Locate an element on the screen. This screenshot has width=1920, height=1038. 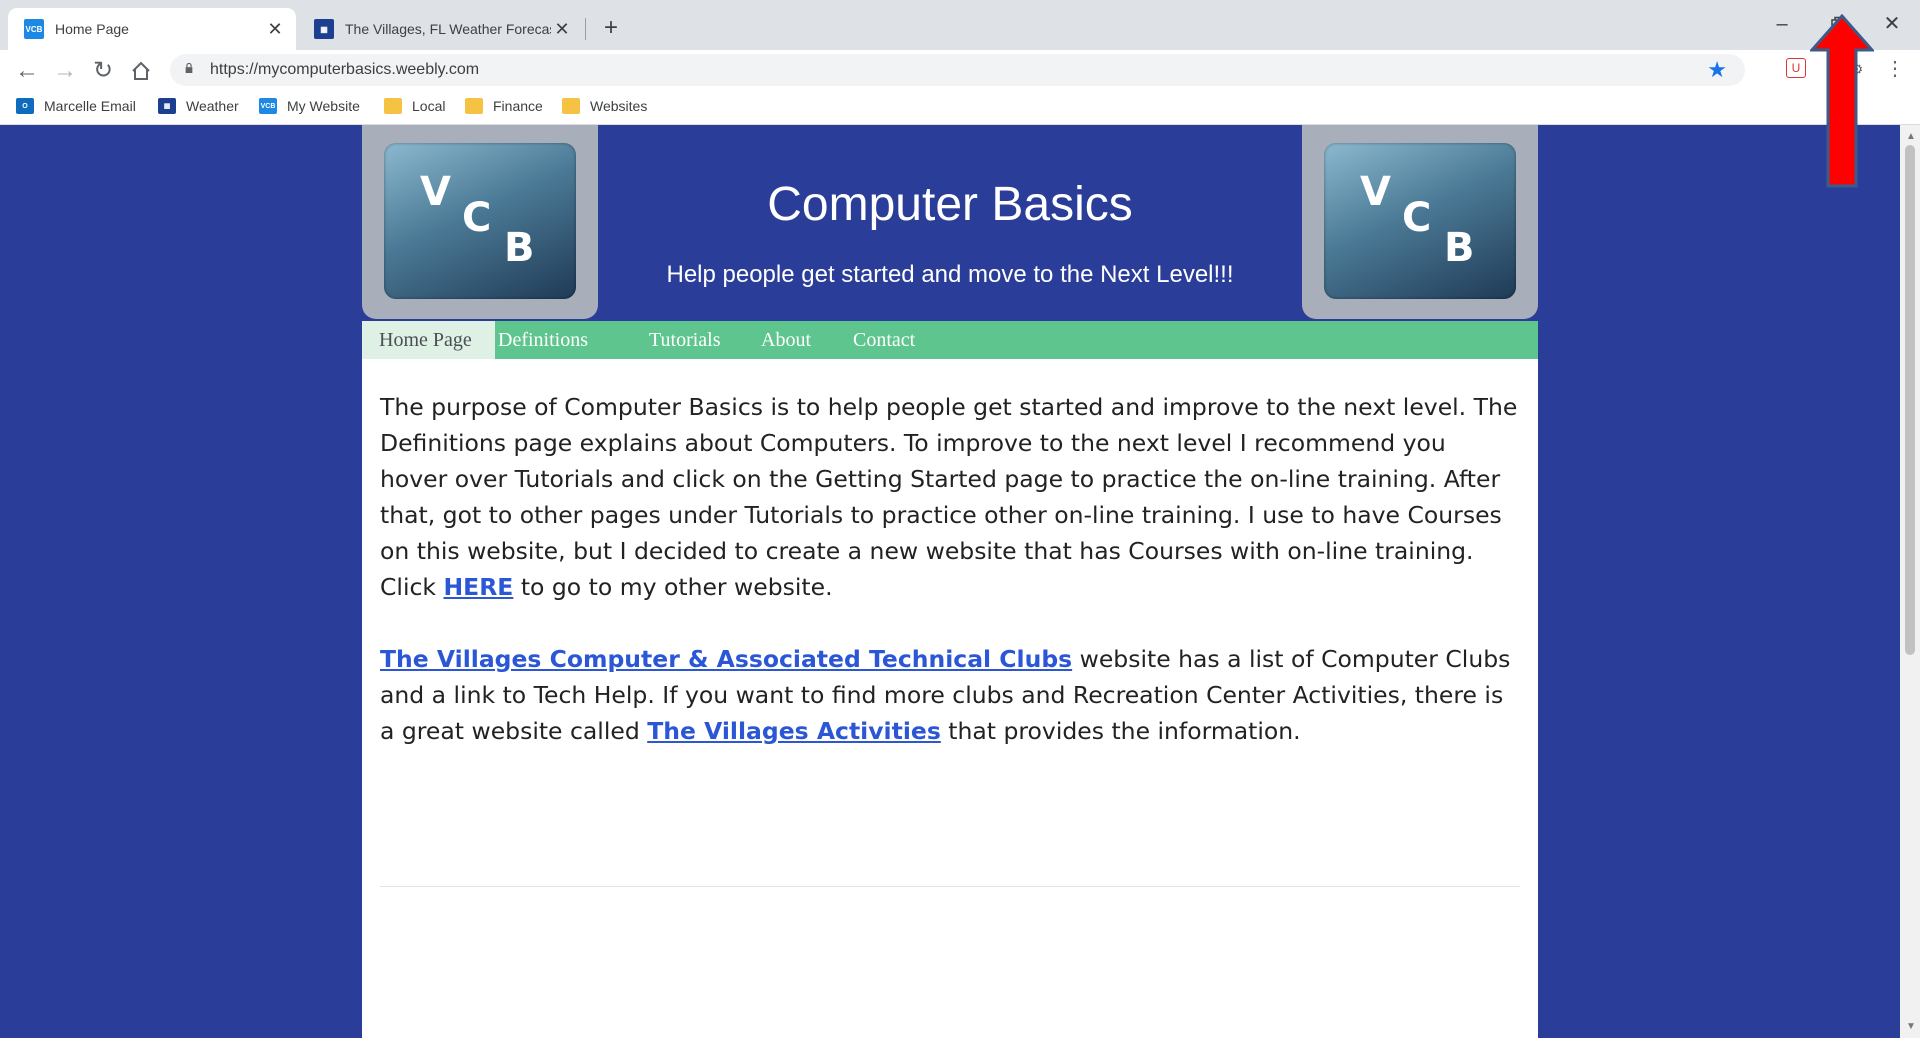
paragraph-text: that provides the information. is located at coordinates (1120, 731).